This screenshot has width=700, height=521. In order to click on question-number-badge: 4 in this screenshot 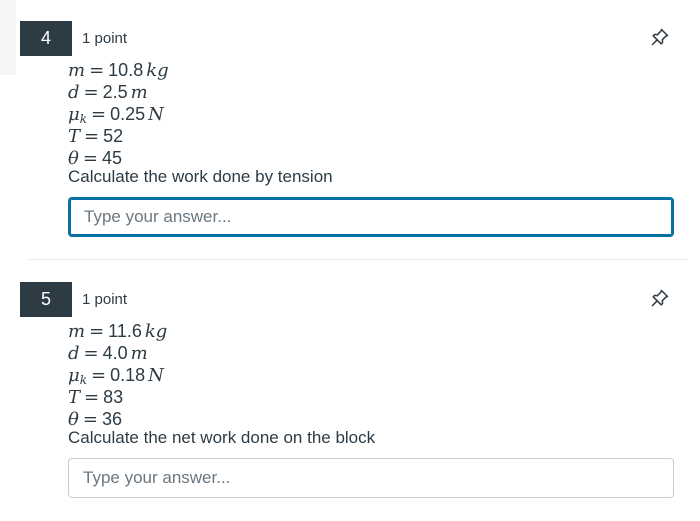, I will do `click(46, 38)`.